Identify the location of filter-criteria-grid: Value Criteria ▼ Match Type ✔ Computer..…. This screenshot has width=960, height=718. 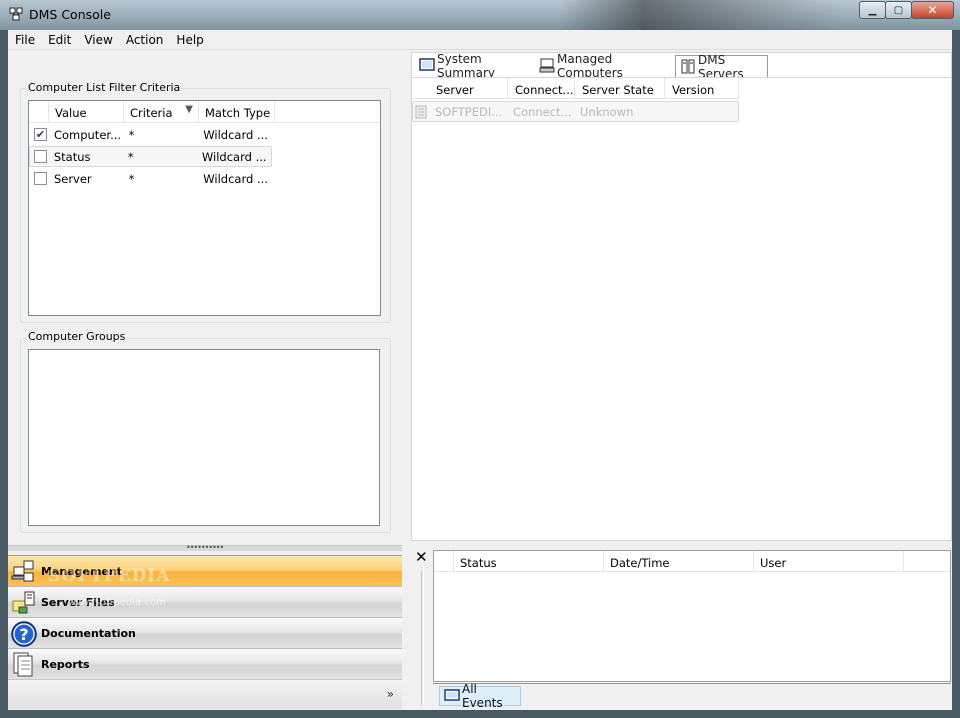
(204, 208).